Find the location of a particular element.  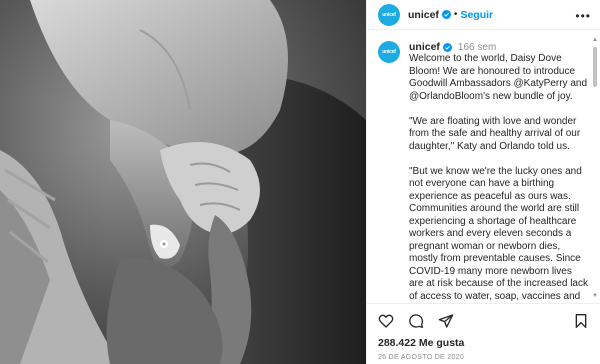

caption-verified-badge-icon is located at coordinates (447, 47).